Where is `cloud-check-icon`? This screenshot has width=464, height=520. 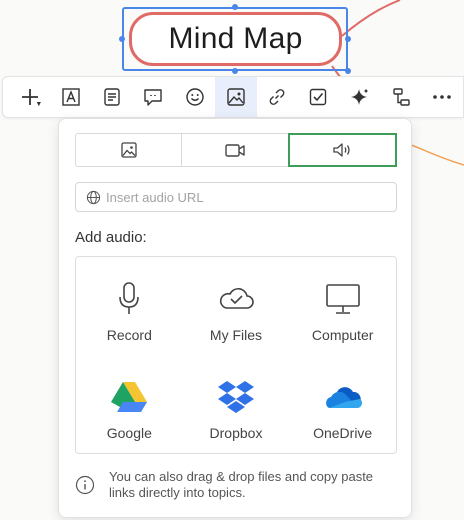 cloud-check-icon is located at coordinates (236, 298).